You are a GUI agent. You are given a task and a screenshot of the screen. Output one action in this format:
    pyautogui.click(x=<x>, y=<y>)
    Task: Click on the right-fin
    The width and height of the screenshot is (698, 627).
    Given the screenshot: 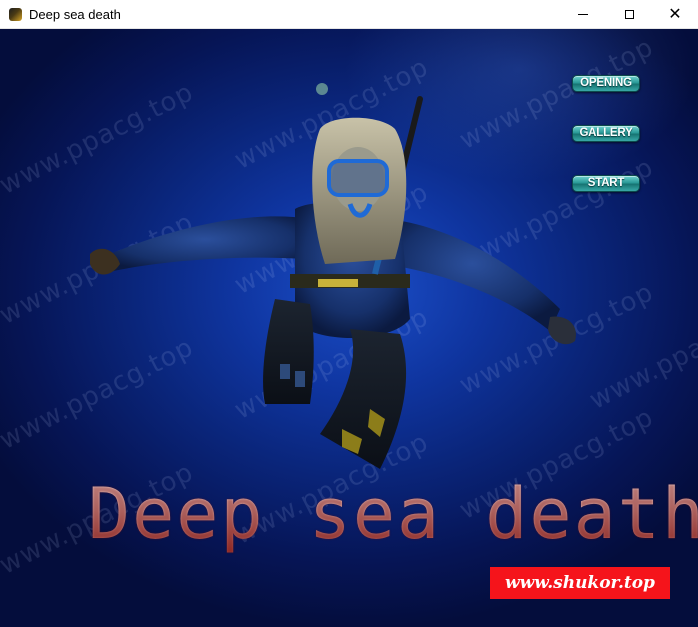 What is the action you would take?
    pyautogui.click(x=363, y=399)
    